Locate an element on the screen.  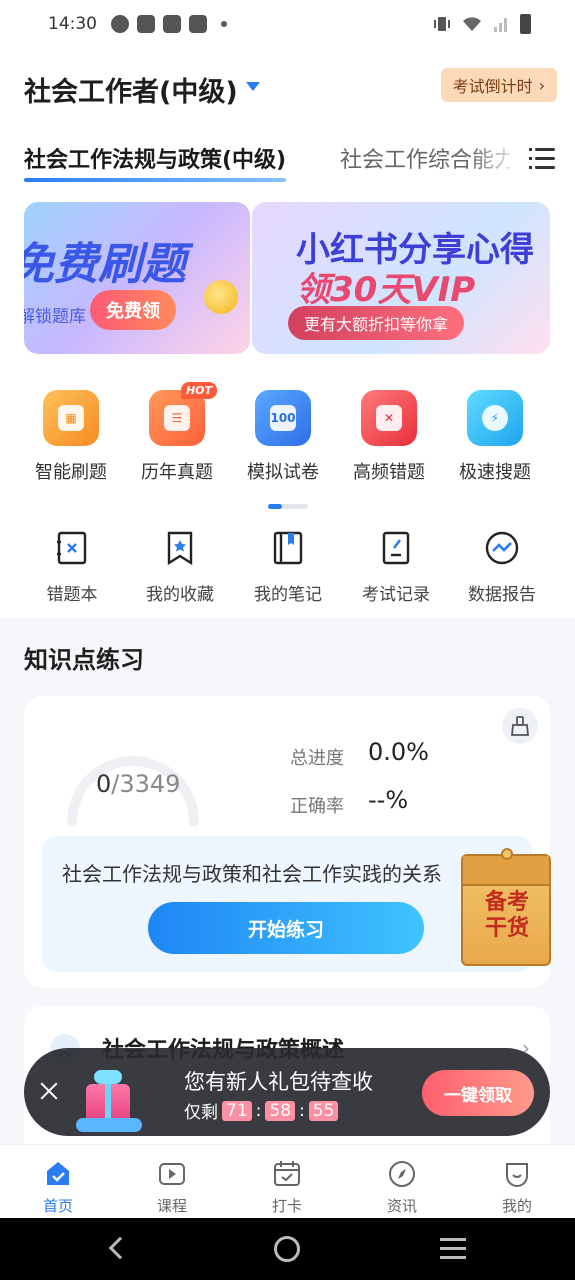
profile-icon is located at coordinates (517, 1175).